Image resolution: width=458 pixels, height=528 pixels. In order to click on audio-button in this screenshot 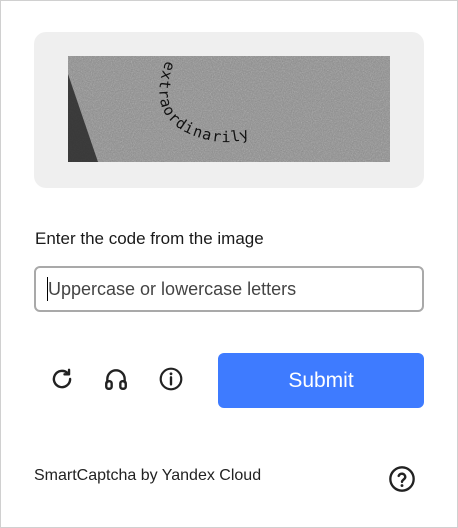, I will do `click(116, 379)`.